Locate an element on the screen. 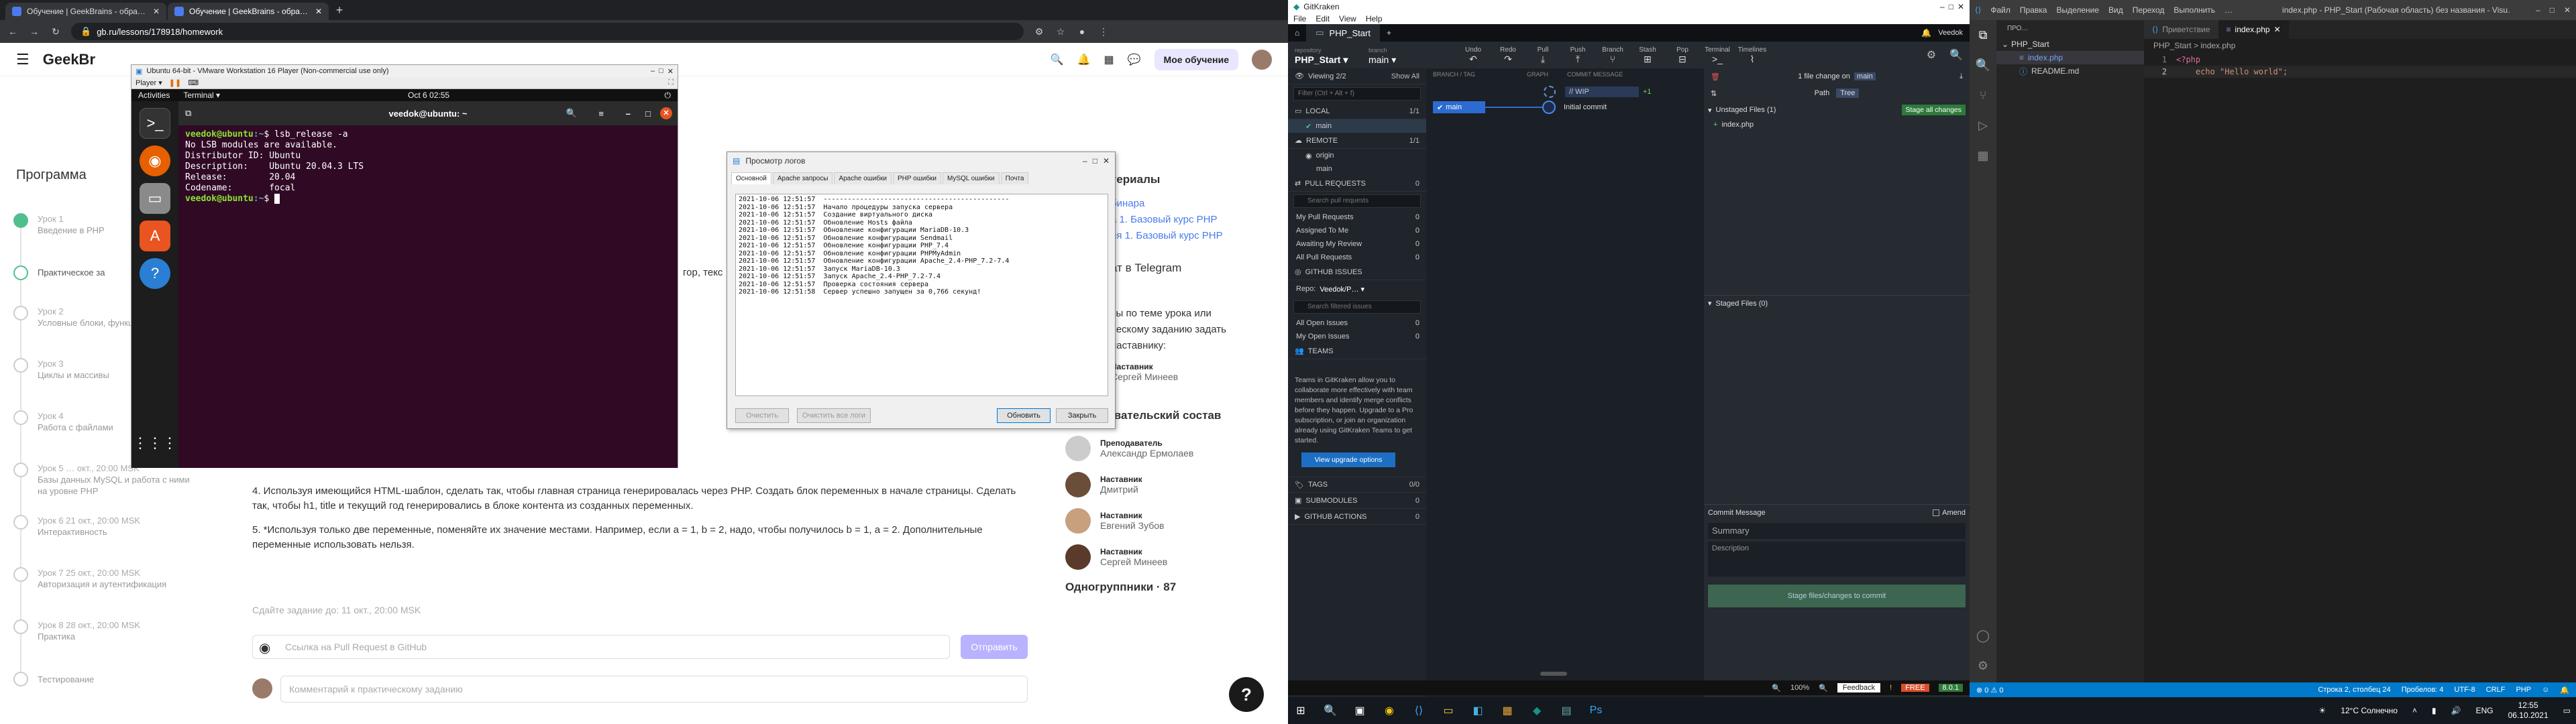 Image resolution: width=2576 pixels, height=724 pixels. account-icon: ◯ is located at coordinates (1983, 636).